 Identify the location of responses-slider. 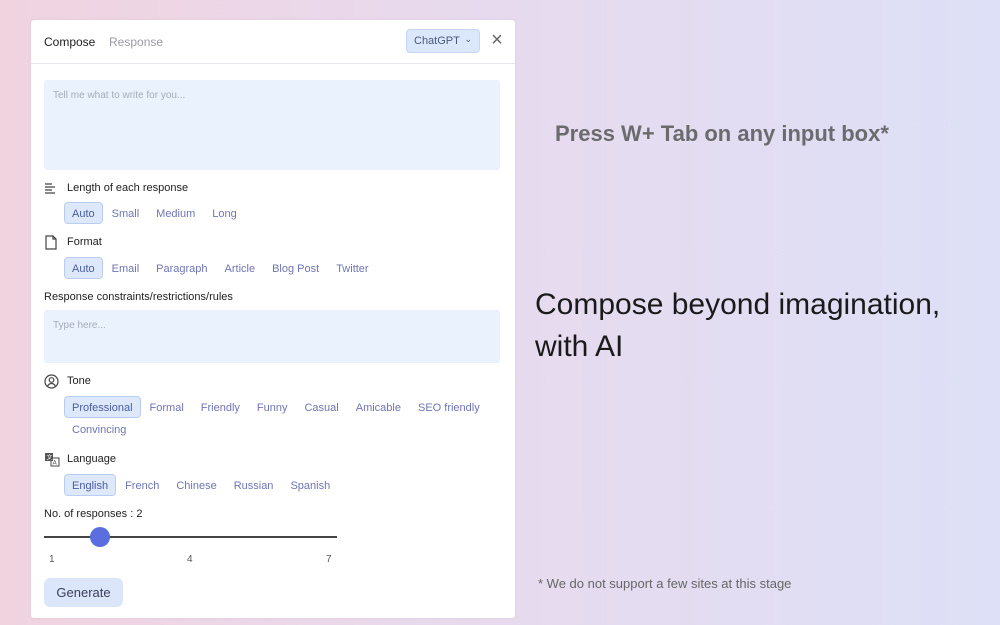
(190, 537).